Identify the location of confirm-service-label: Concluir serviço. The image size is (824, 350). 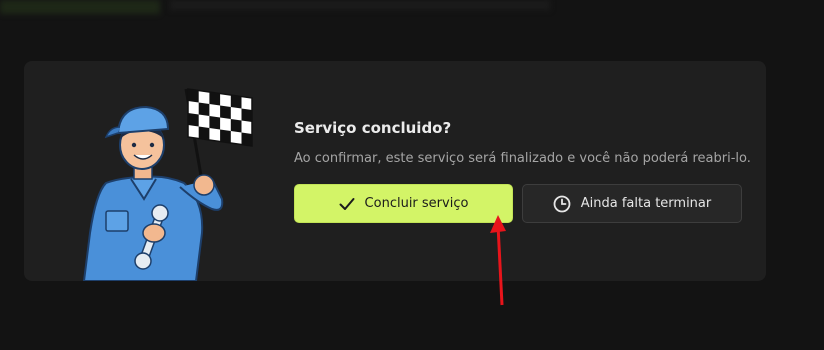
(416, 203).